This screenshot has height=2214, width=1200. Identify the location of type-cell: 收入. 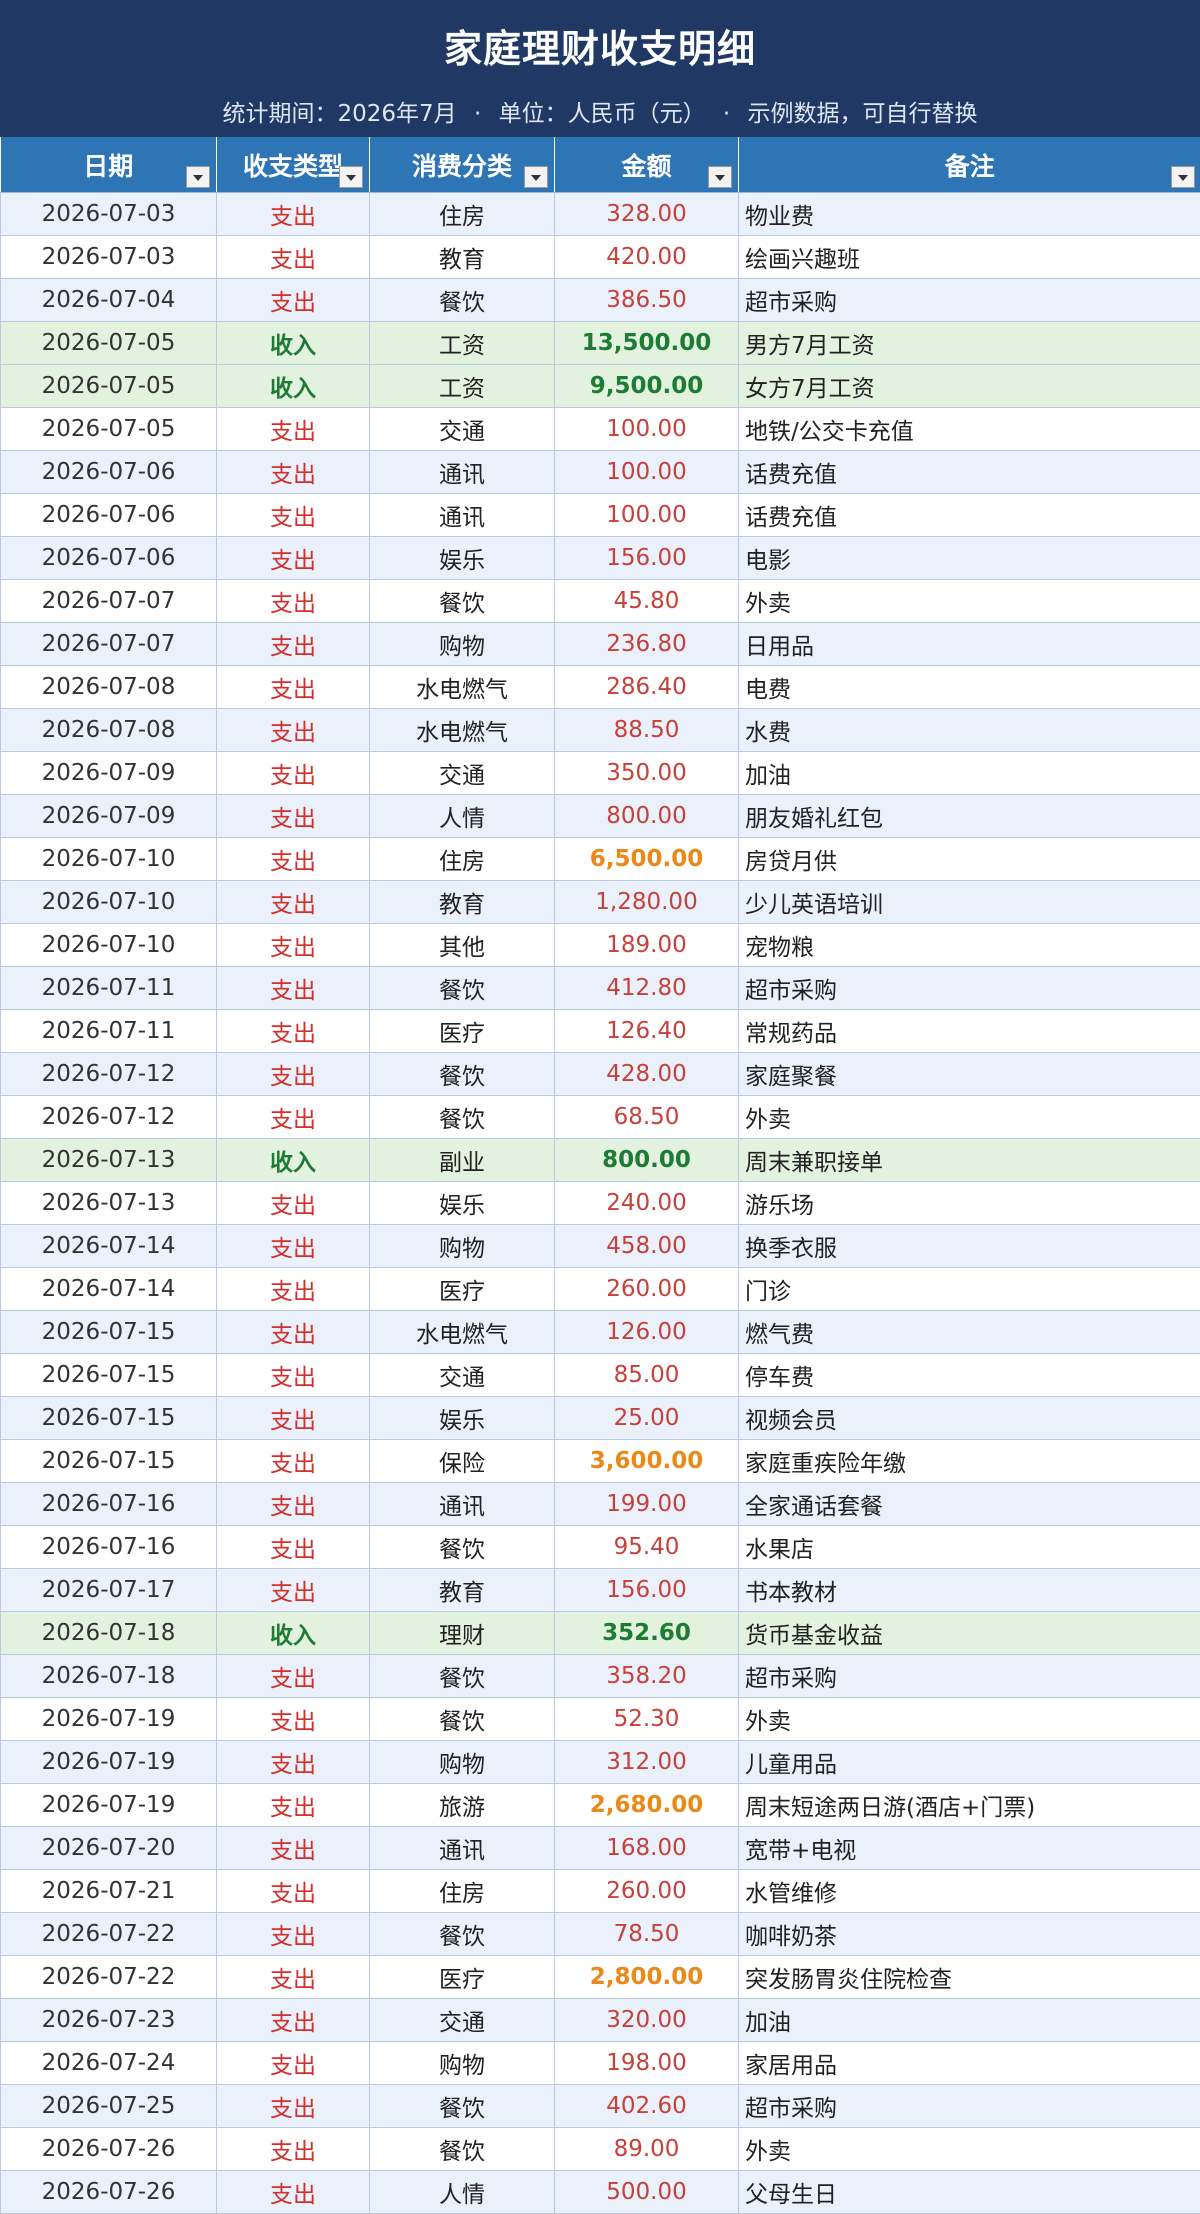
(293, 1160).